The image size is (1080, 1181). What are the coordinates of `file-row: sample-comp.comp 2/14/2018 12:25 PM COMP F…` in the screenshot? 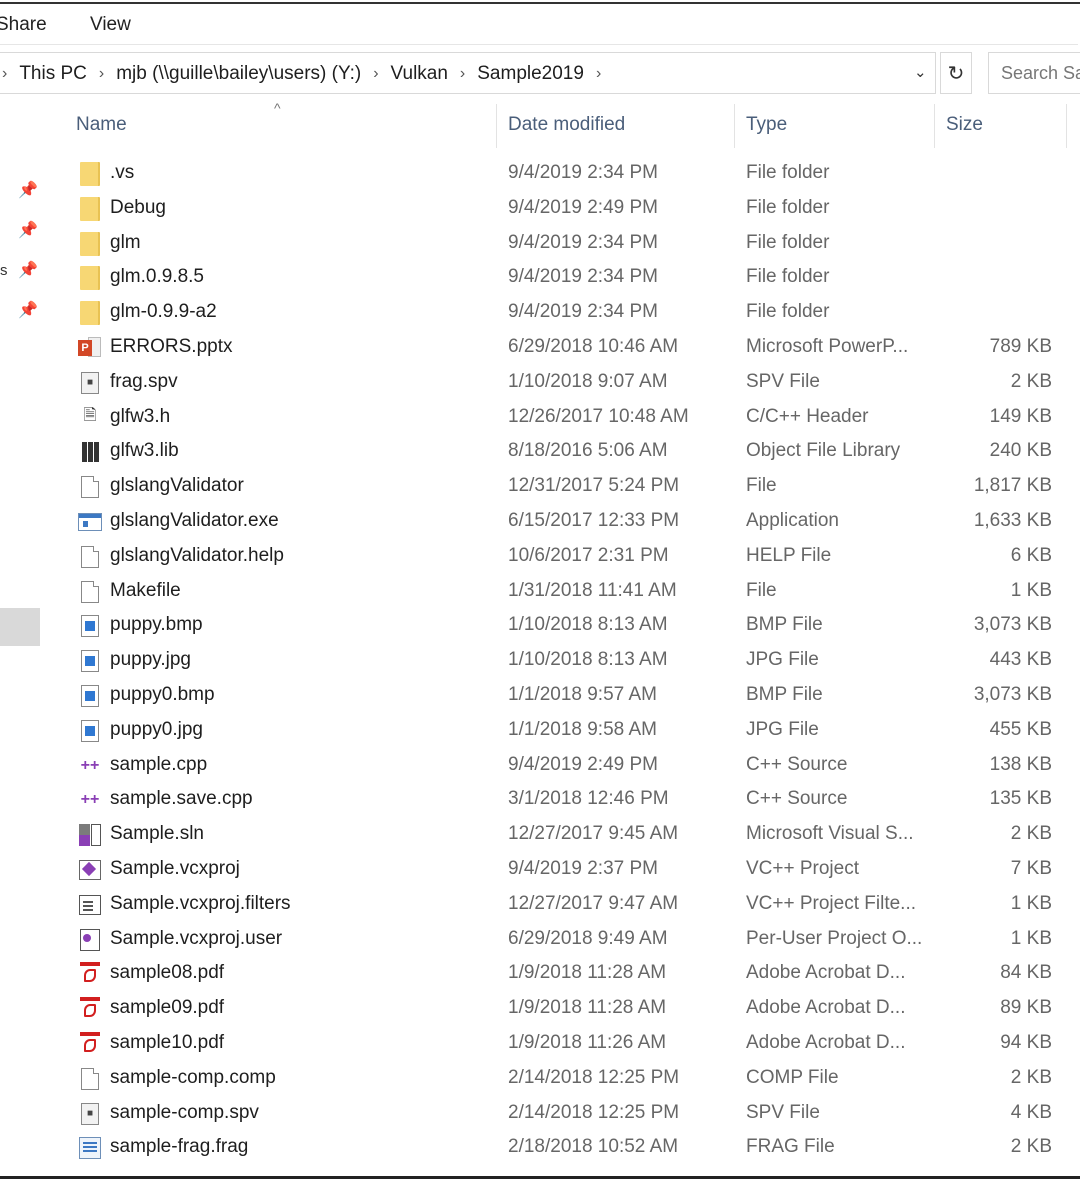 It's located at (539, 1078).